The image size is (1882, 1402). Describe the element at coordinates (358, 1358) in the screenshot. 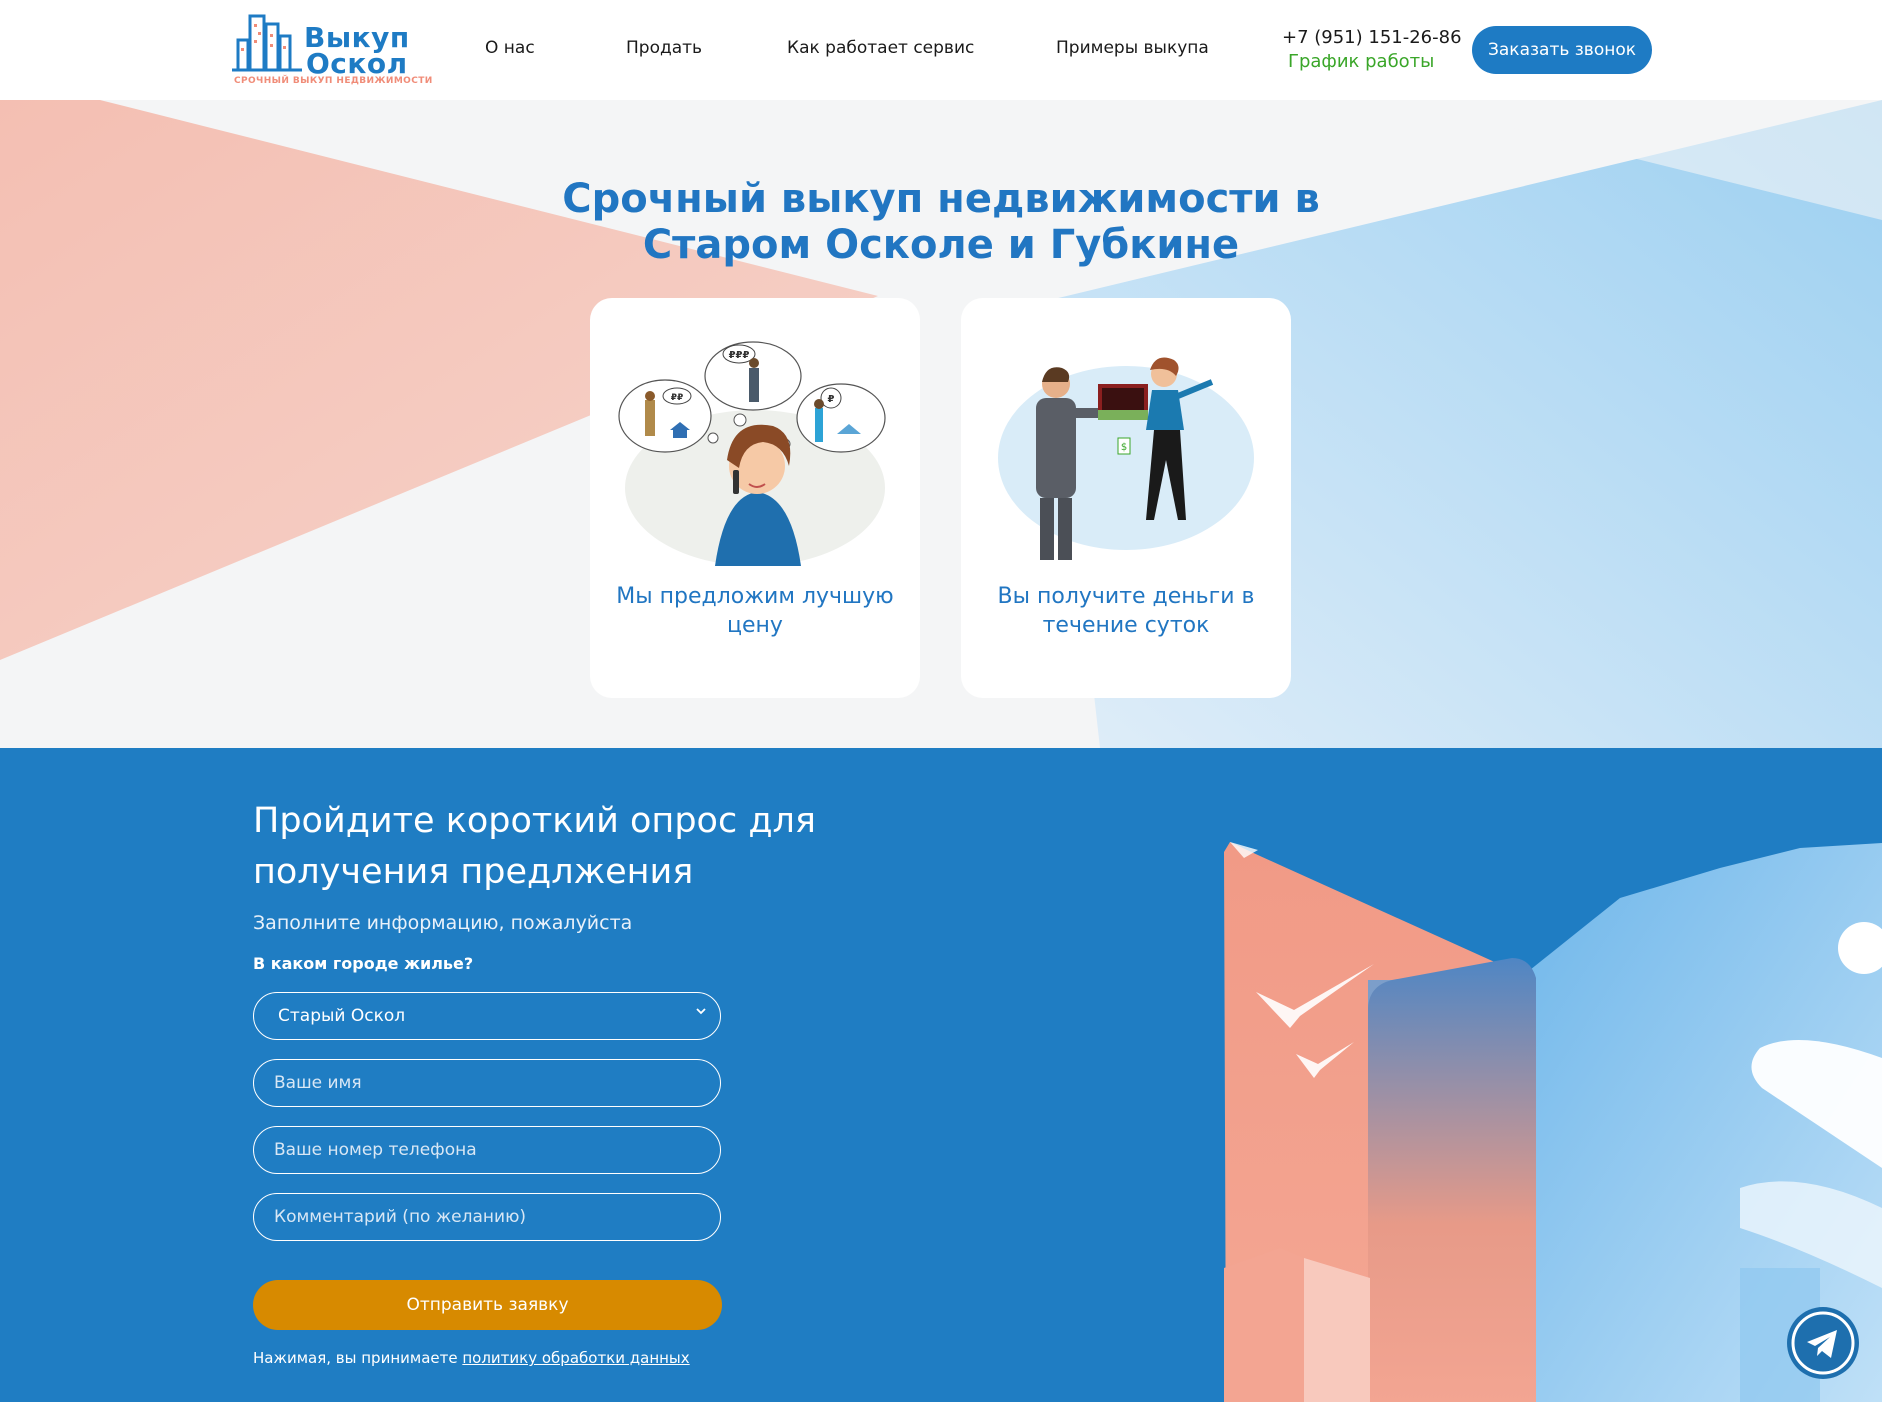

I see `consent-text: Нажимая, вы принимаете` at that location.